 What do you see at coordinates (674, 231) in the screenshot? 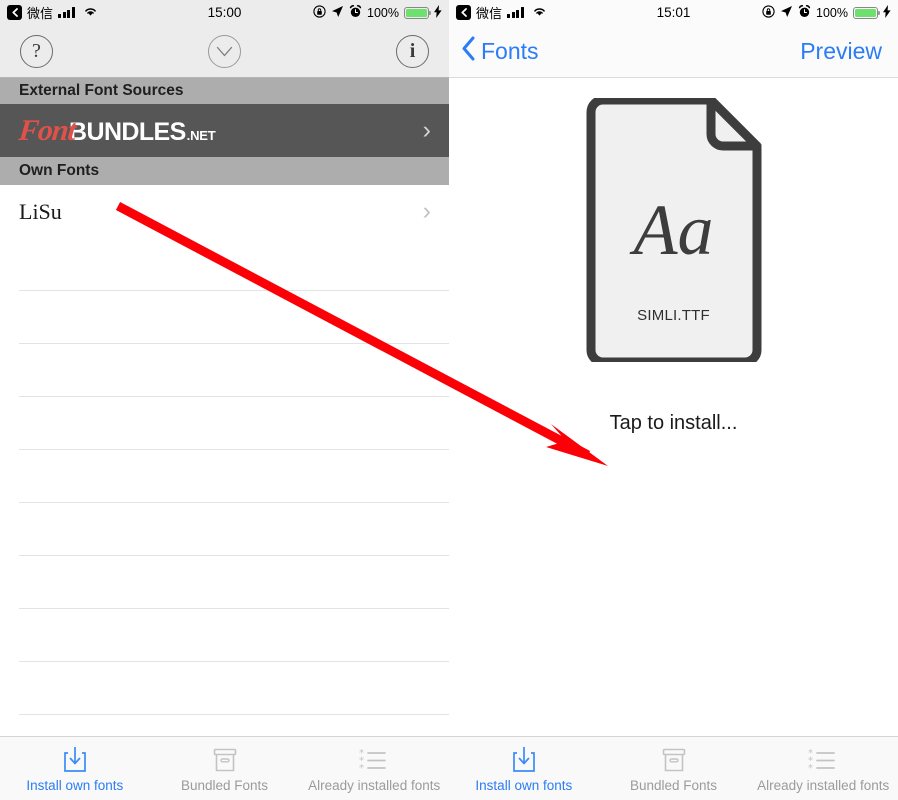
I see `document-file-icon: Aa SIMLI.TTF` at bounding box center [674, 231].